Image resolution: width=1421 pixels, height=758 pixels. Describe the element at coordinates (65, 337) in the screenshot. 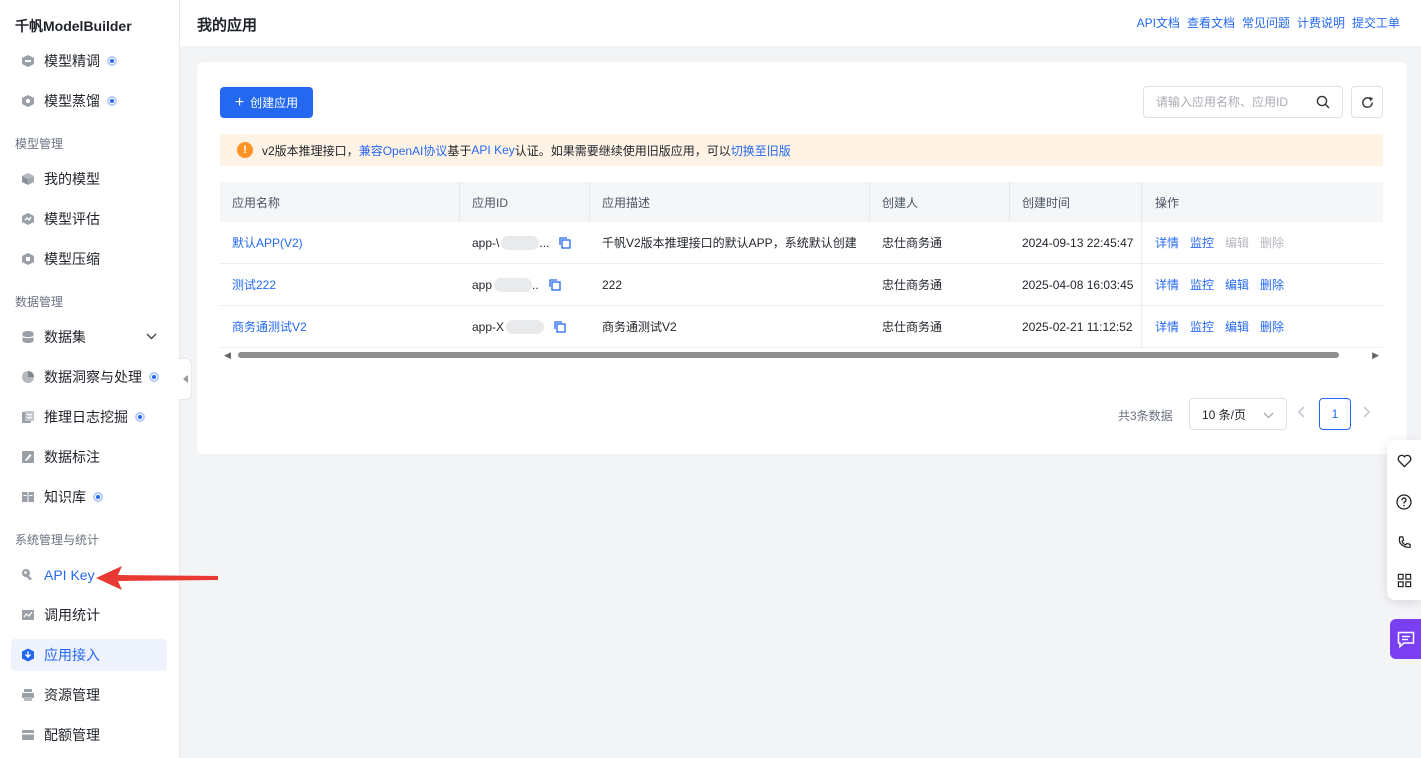

I see `sidebar-item-label: 数据集` at that location.